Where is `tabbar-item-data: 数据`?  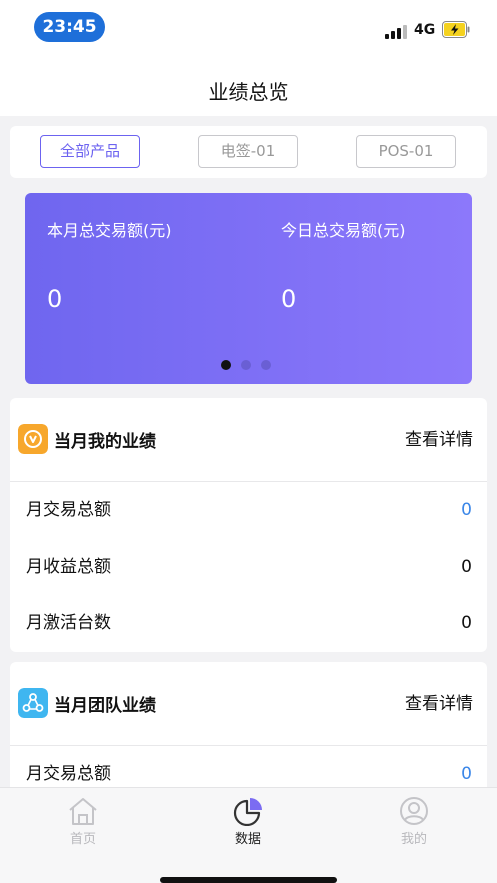 tabbar-item-data: 数据 is located at coordinates (248, 821).